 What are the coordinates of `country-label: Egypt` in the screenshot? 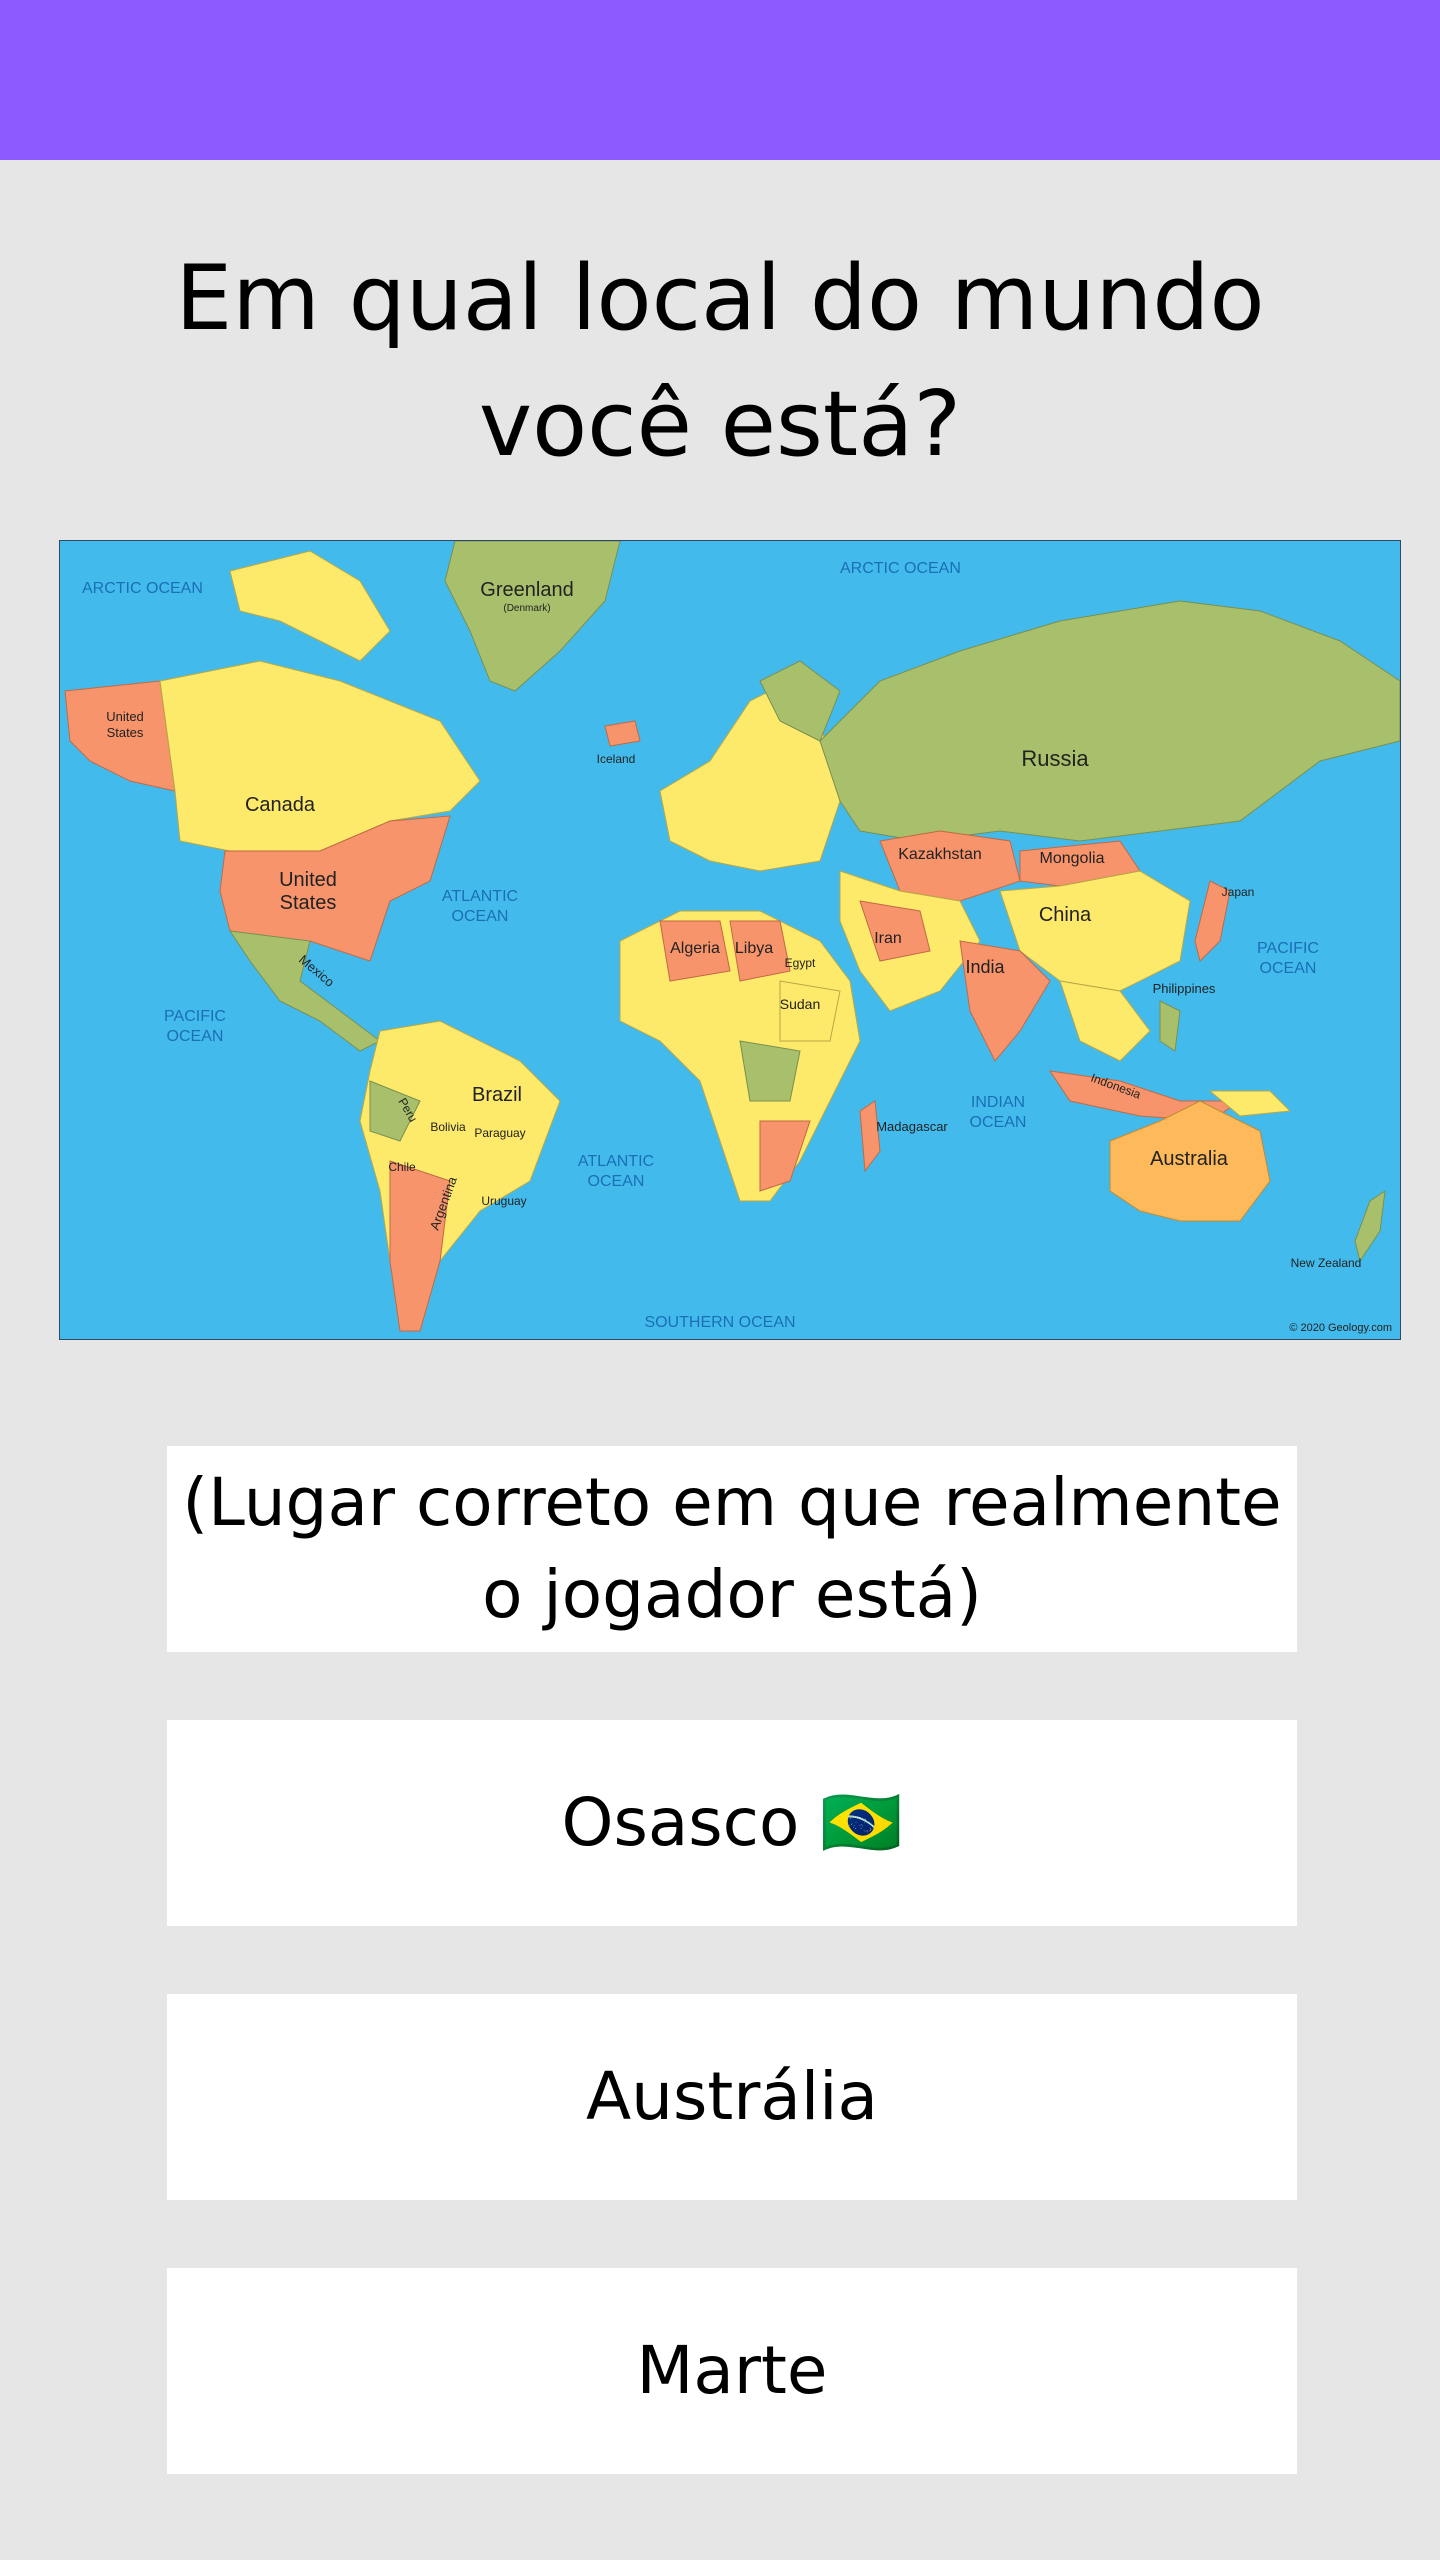 It's located at (800, 963).